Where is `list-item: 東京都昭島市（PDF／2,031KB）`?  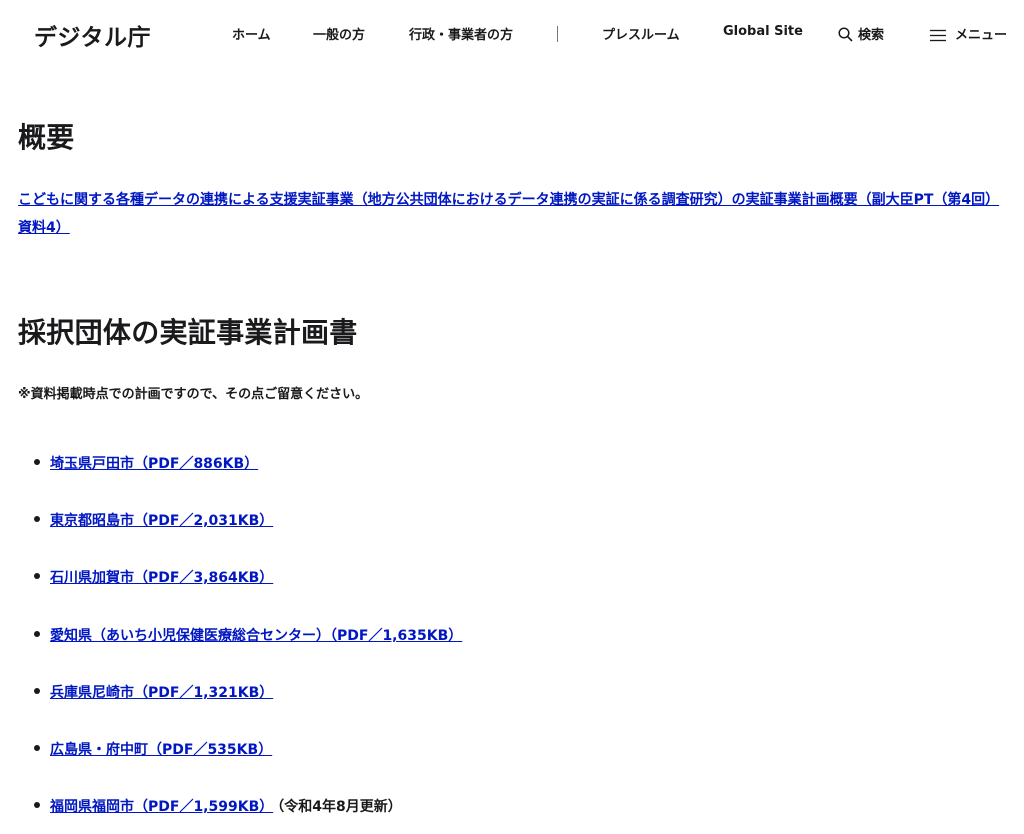 list-item: 東京都昭島市（PDF／2,031KB） is located at coordinates (155, 521).